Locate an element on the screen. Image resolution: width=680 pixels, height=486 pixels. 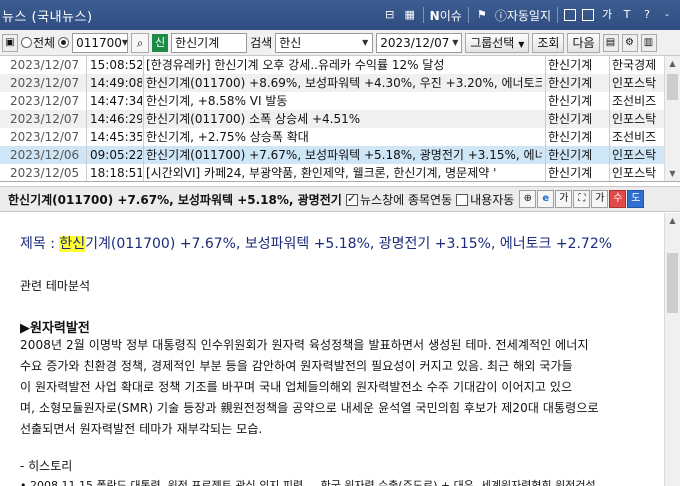
stock-code-combo: 011700 ▼ is located at coordinates (100, 42).